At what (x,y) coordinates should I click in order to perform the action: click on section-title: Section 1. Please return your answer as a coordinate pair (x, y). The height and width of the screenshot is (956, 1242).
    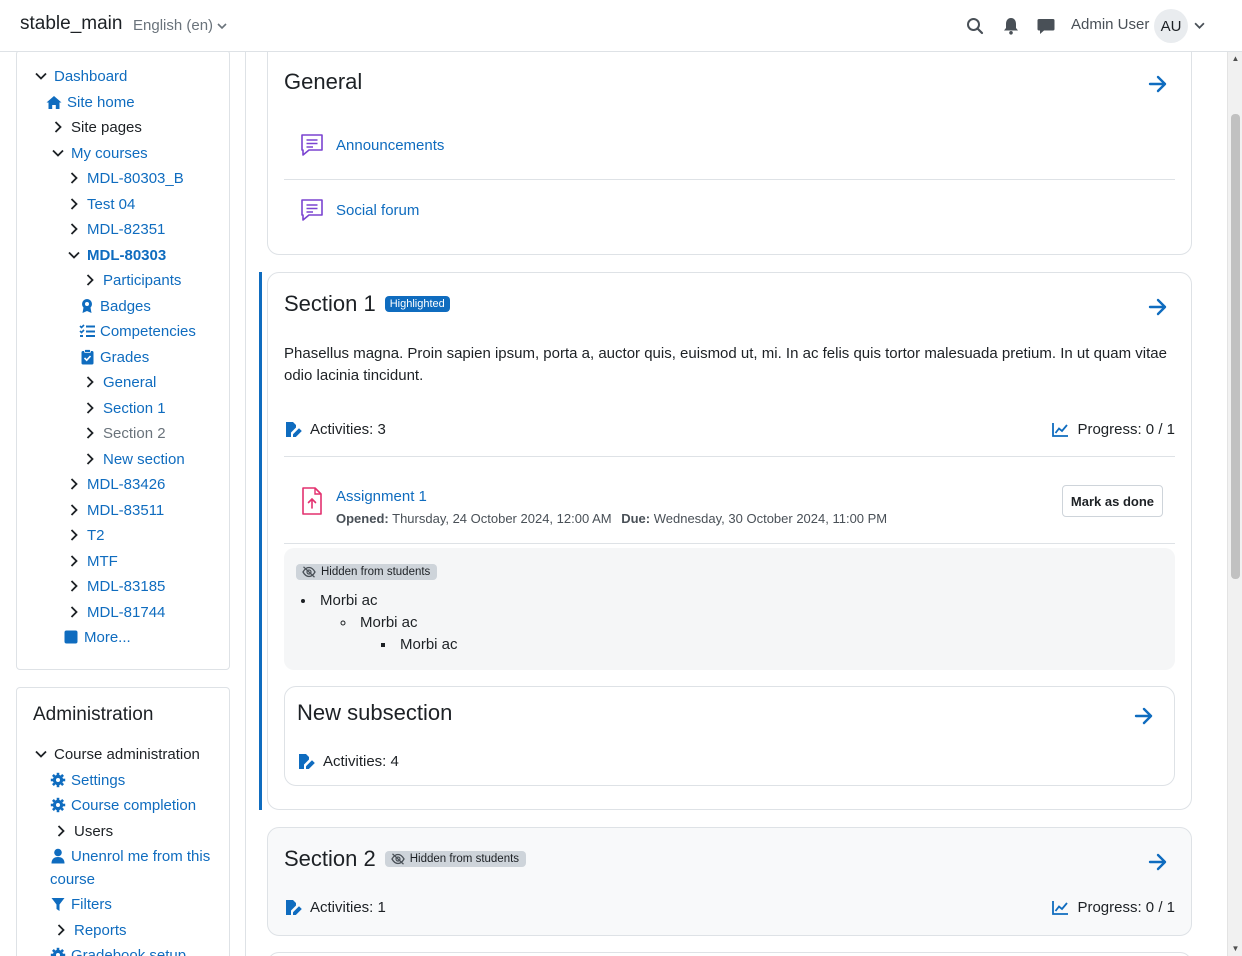
    Looking at the image, I should click on (330, 304).